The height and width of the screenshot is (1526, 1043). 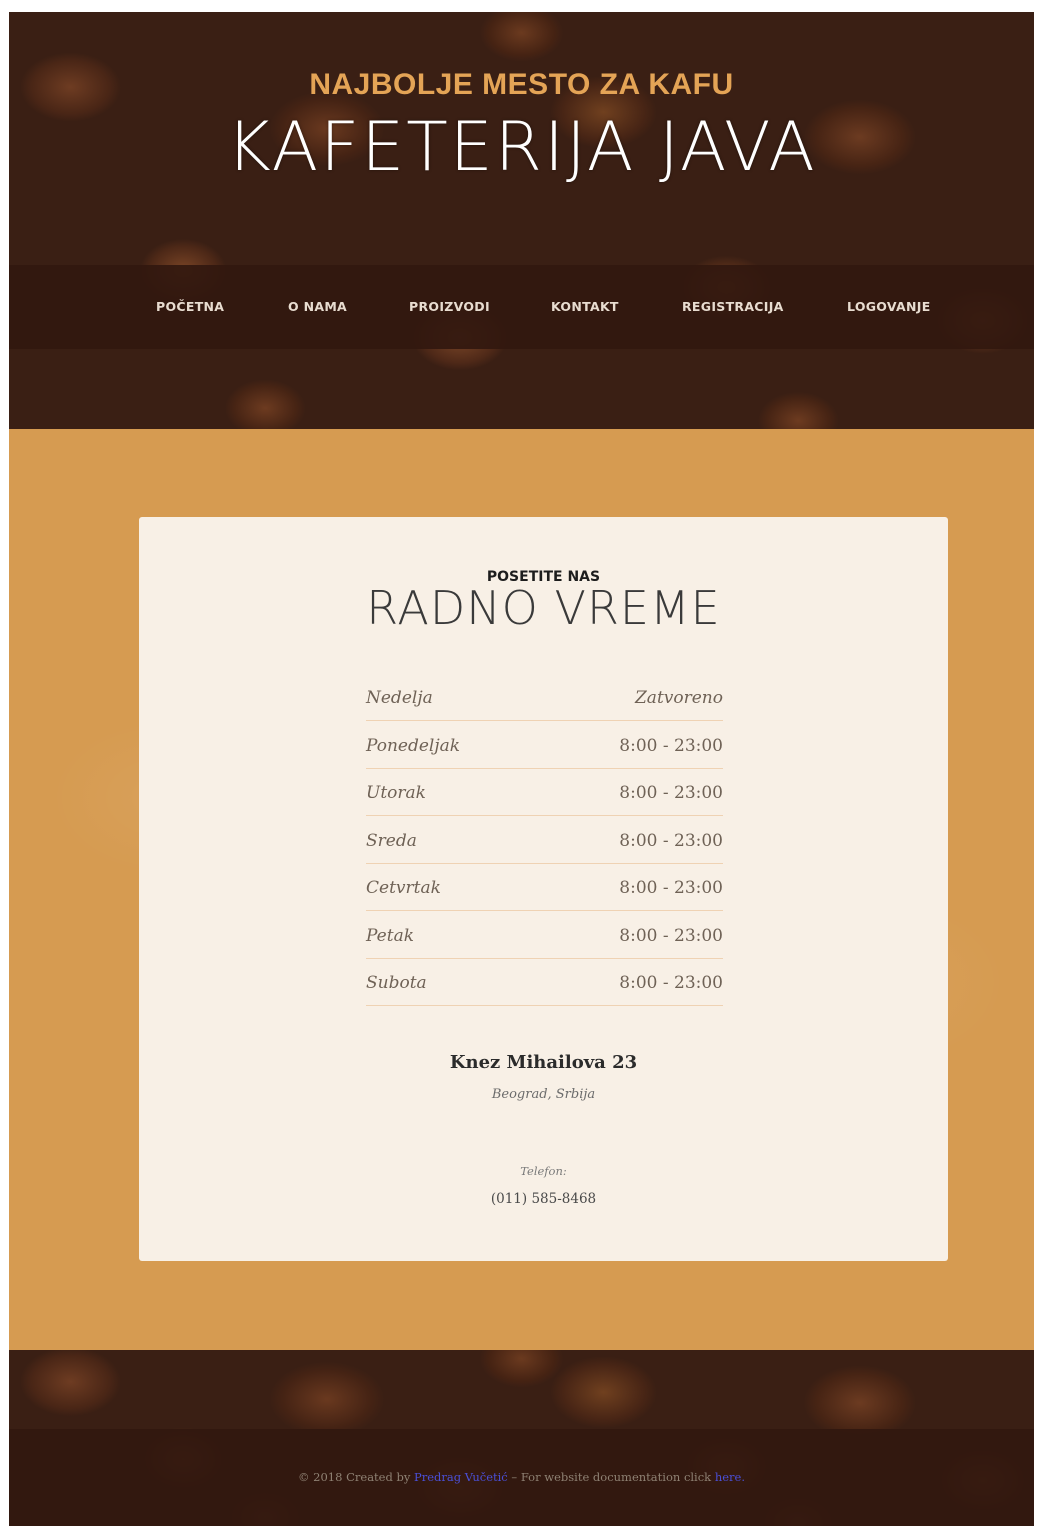 What do you see at coordinates (733, 306) in the screenshot?
I see `nav-item-registracija: REGISTRACIJA` at bounding box center [733, 306].